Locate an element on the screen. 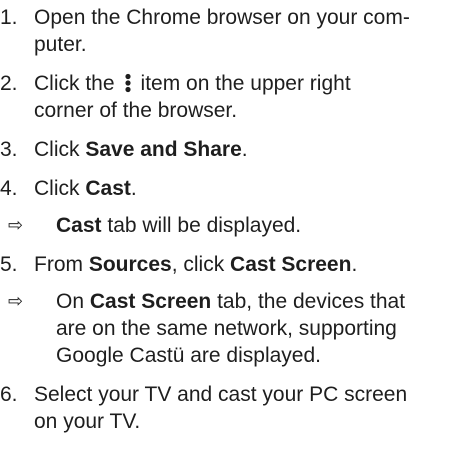  step-3: 3. Click Save and Share. is located at coordinates (232, 149).